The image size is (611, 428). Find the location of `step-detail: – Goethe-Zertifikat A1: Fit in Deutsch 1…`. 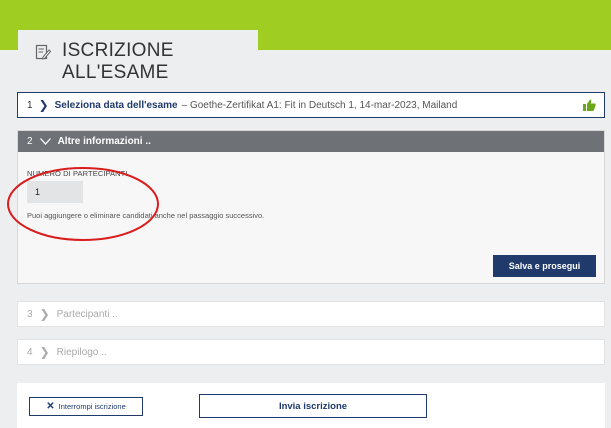

step-detail: – Goethe-Zertifikat A1: Fit in Deutsch 1… is located at coordinates (319, 105).